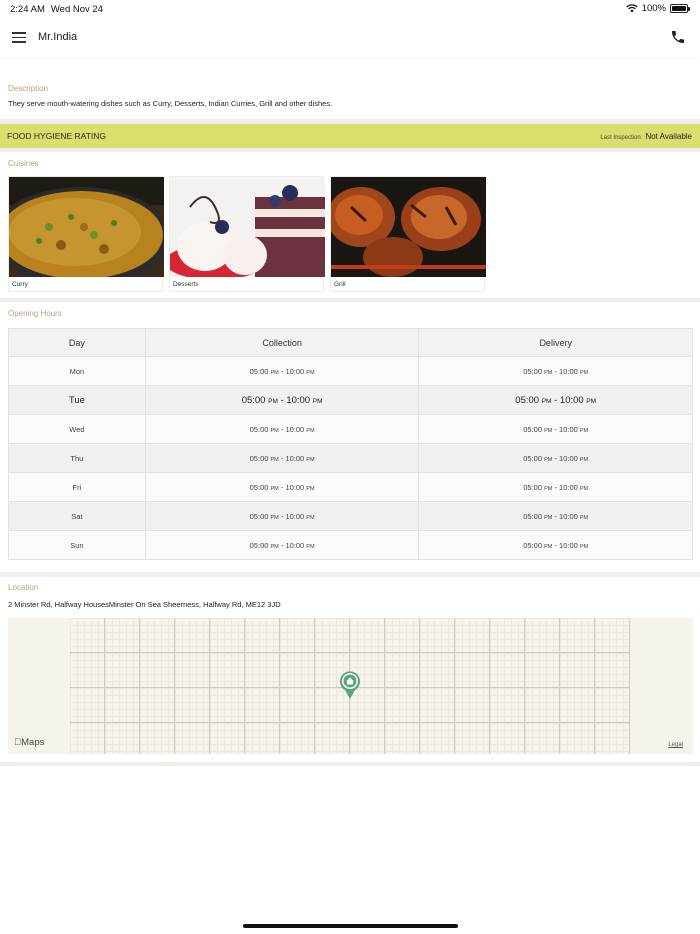 This screenshot has width=700, height=934. What do you see at coordinates (680, 8) in the screenshot?
I see `battery-icon` at bounding box center [680, 8].